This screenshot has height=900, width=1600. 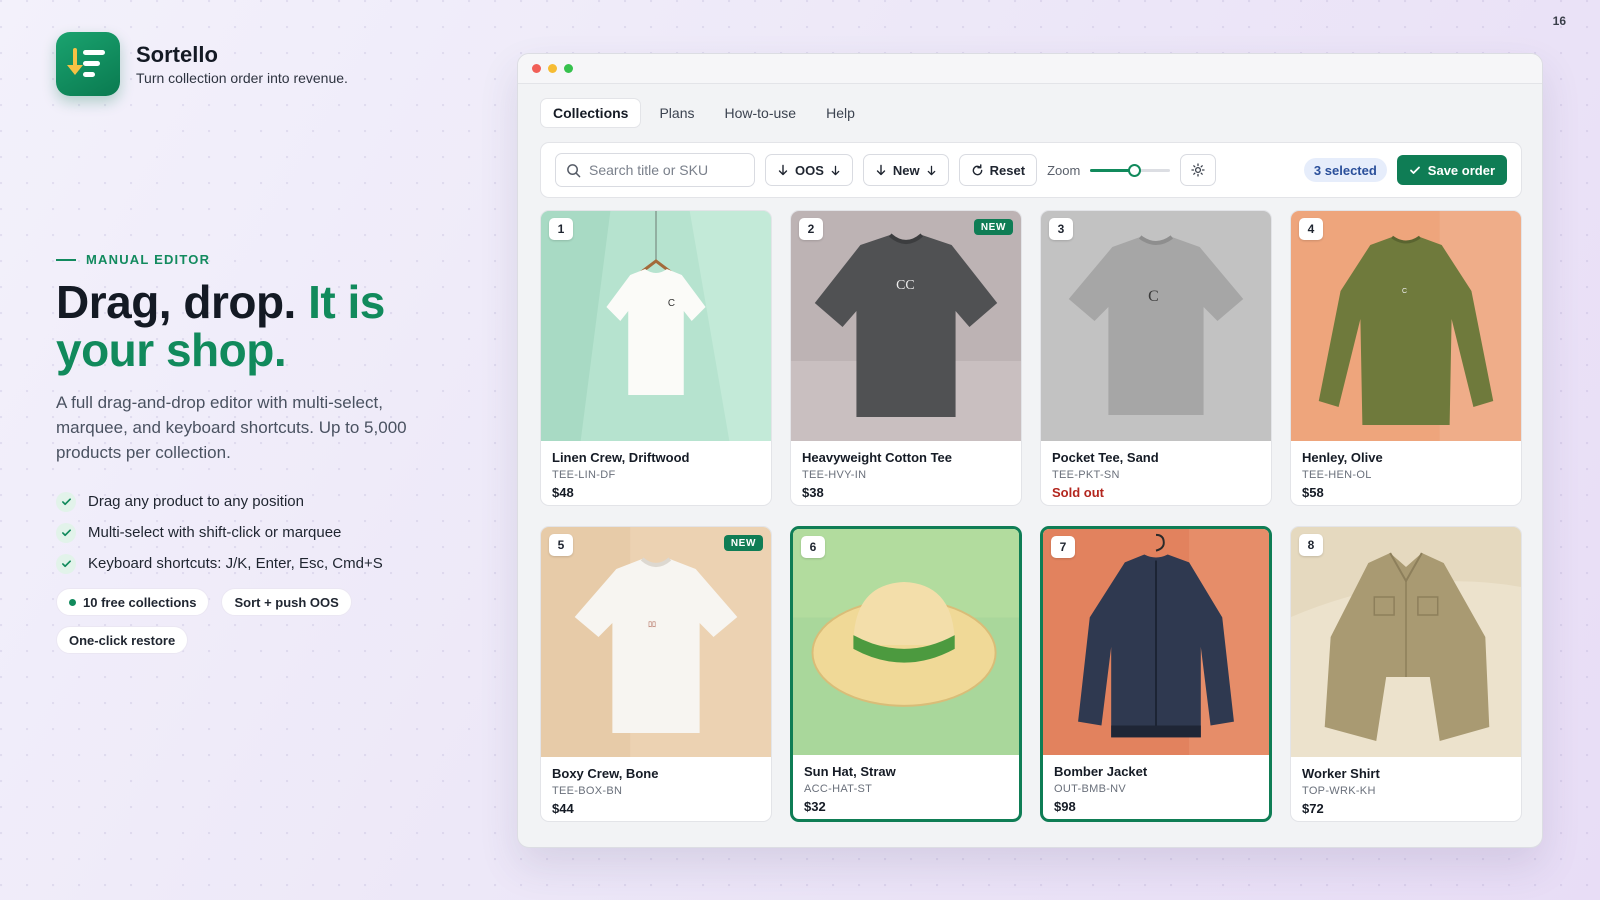 I want to click on product-price: $38, so click(x=813, y=492).